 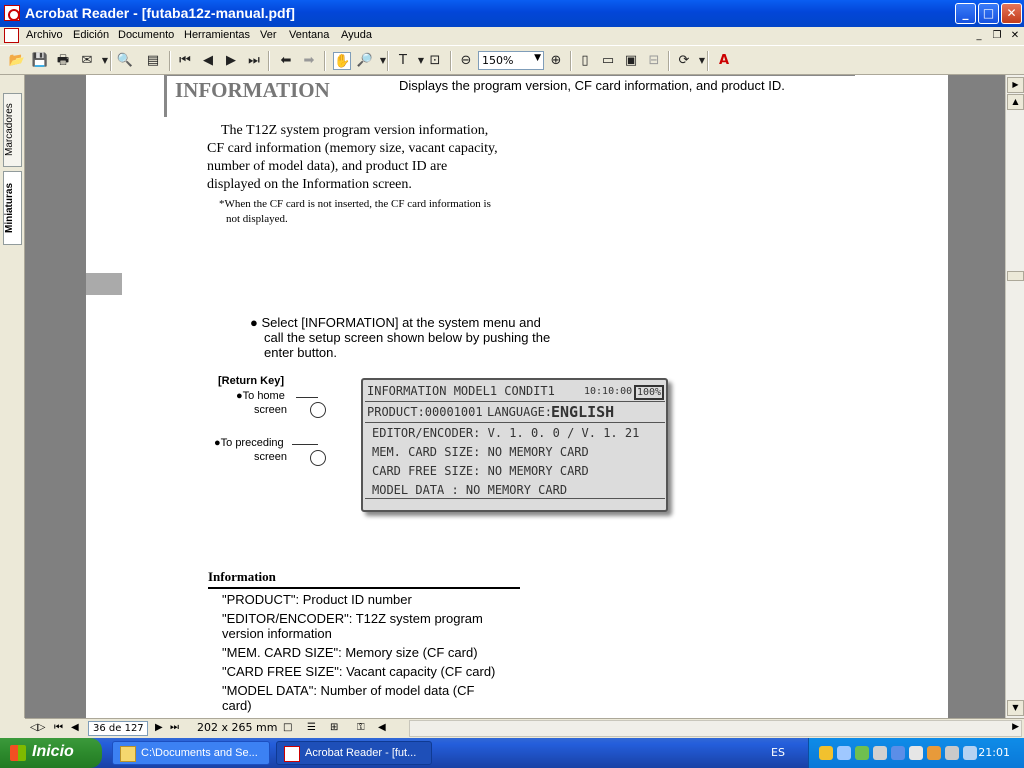 I want to click on volume-icon, so click(x=880, y=753).